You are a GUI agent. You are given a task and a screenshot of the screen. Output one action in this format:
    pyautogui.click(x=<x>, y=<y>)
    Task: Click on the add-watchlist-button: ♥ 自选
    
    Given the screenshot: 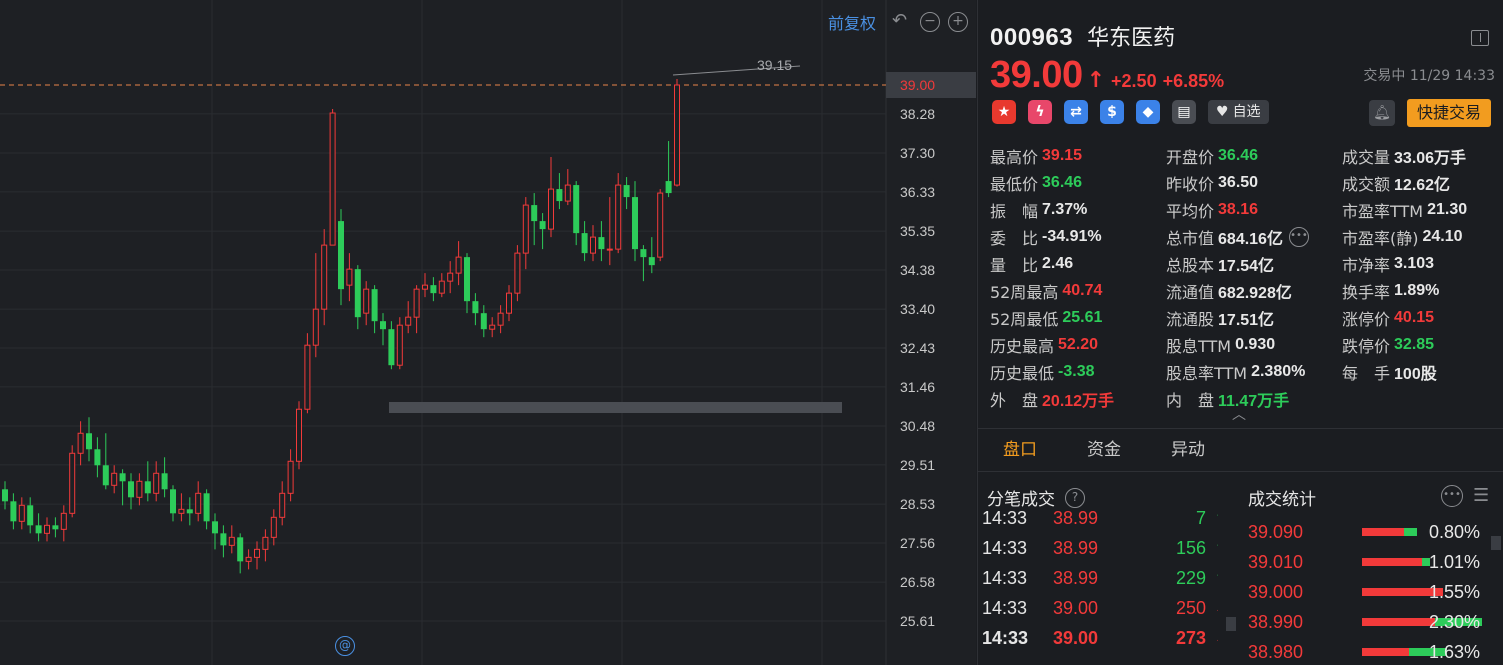 What is the action you would take?
    pyautogui.click(x=1238, y=112)
    